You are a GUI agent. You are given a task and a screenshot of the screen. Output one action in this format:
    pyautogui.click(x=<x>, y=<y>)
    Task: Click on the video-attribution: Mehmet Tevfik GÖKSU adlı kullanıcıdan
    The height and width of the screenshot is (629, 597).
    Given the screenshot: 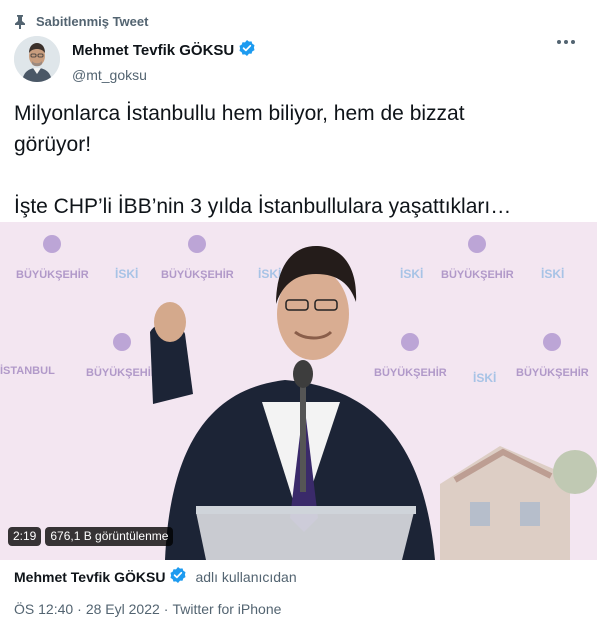 What is the action you would take?
    pyautogui.click(x=155, y=576)
    